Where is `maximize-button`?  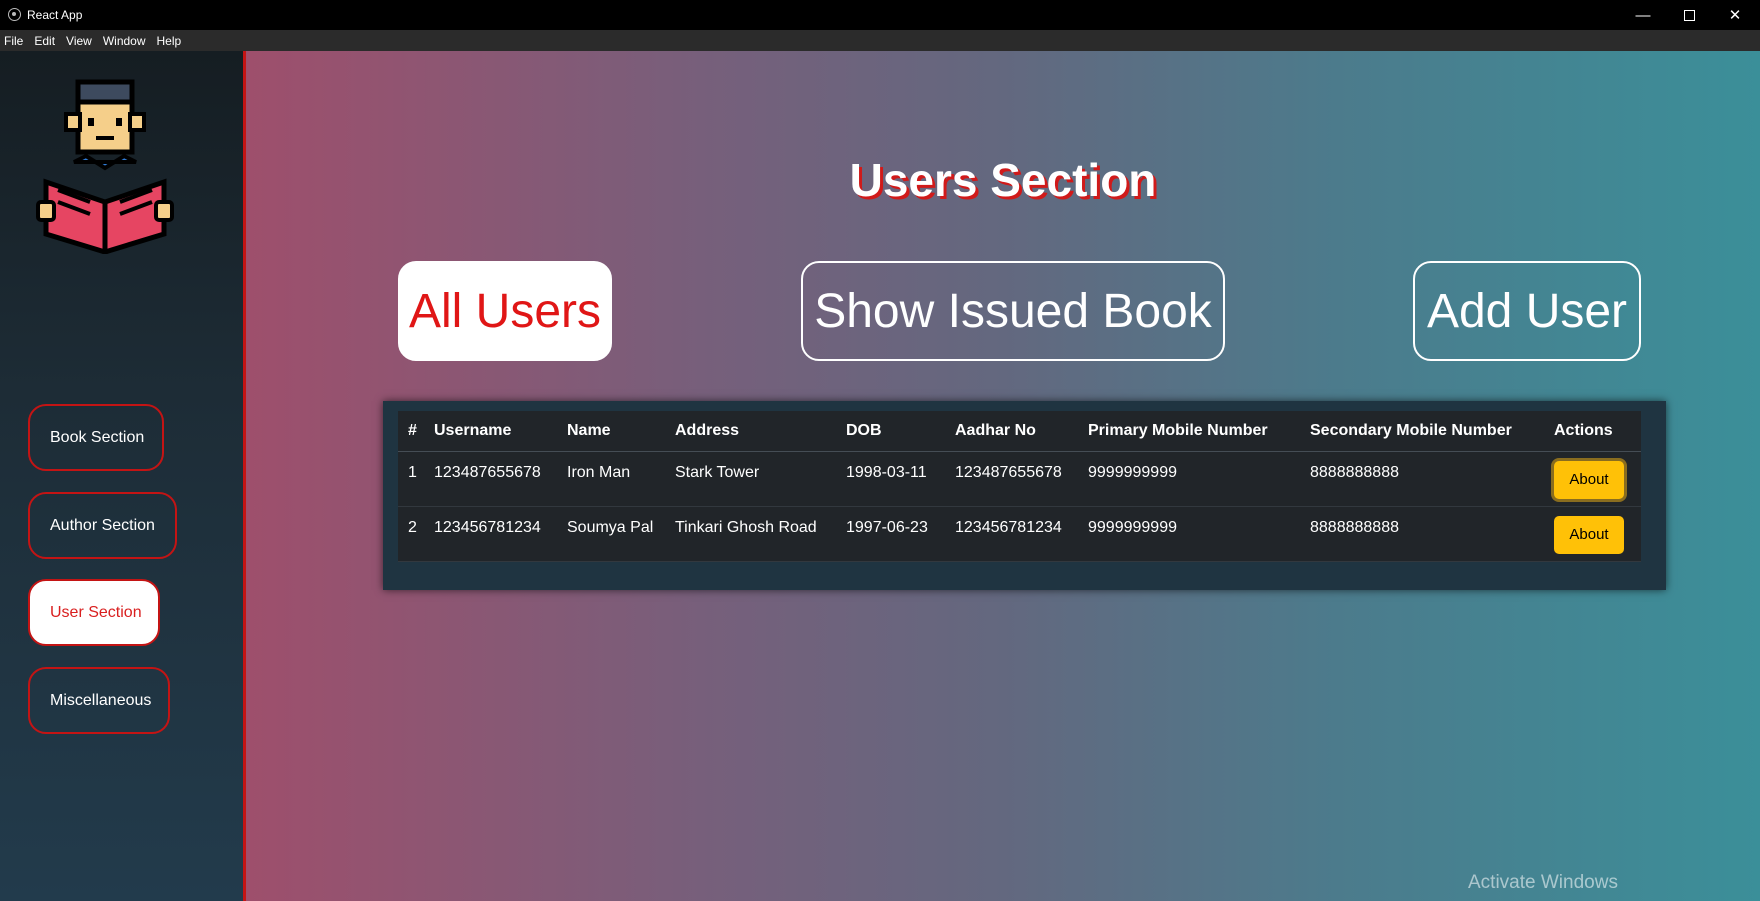 maximize-button is located at coordinates (1689, 15).